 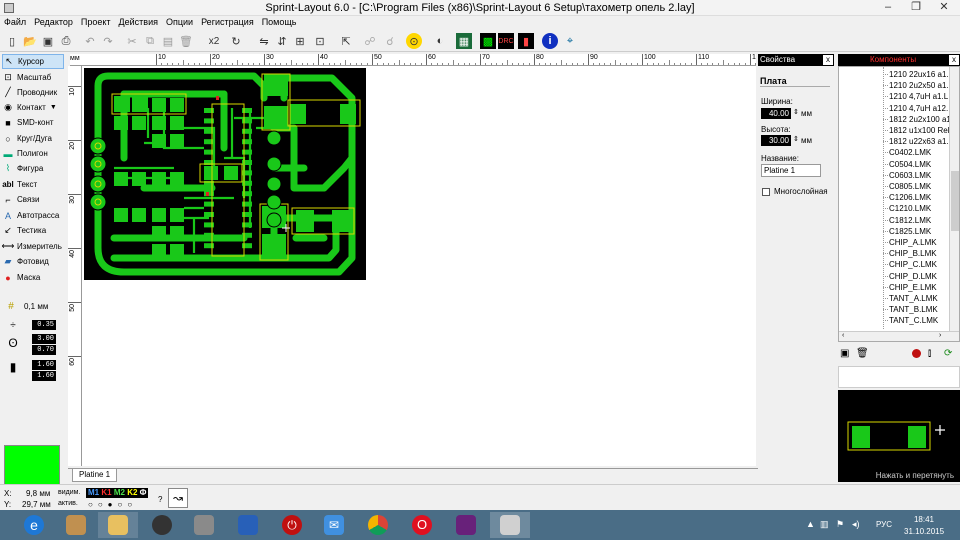 What do you see at coordinates (918, 96) in the screenshot?
I see `component-item: 1210 4,7uН a1.L` at bounding box center [918, 96].